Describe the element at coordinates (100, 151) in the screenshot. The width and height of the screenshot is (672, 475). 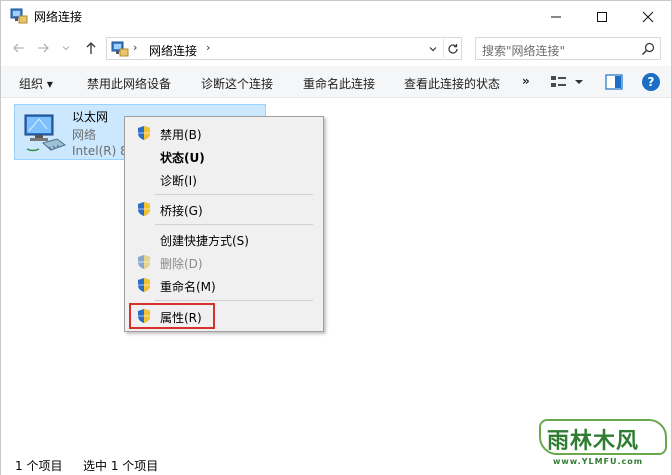
I see `connection-device: Intel(R) 8` at that location.